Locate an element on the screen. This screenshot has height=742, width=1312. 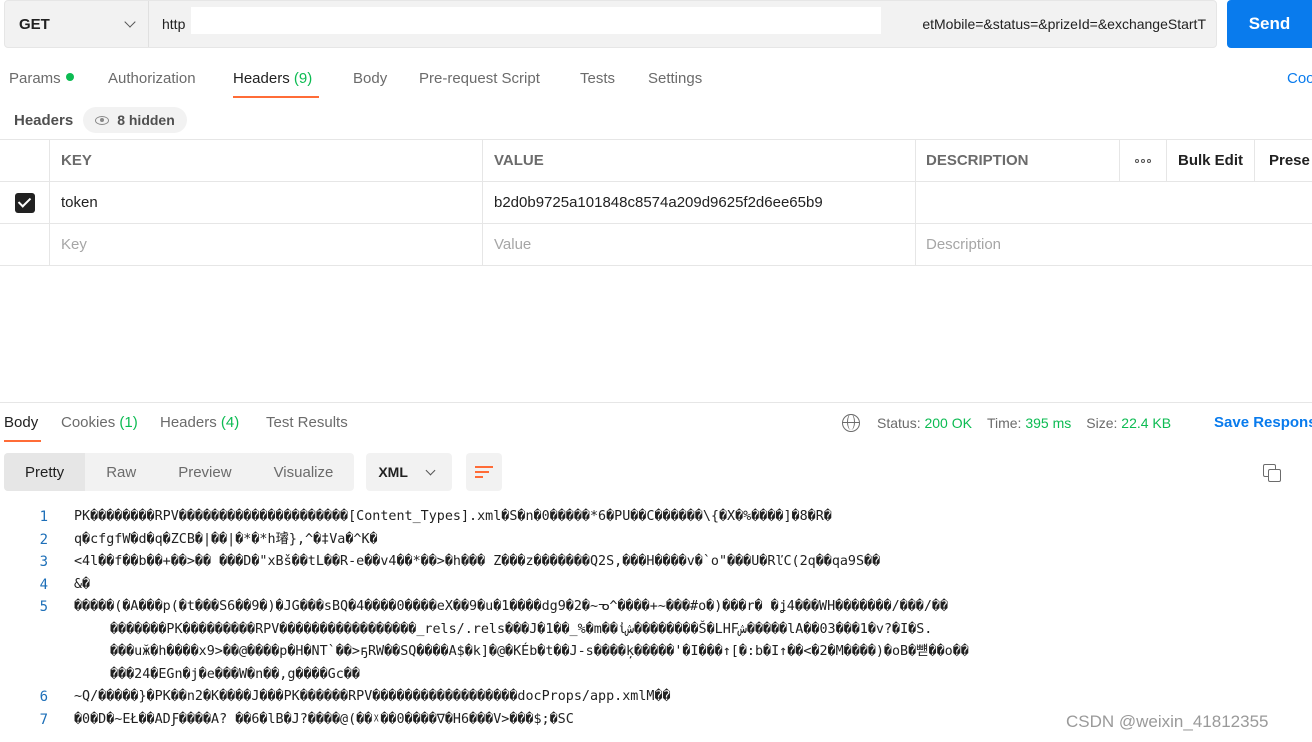
tab-settings: Settings is located at coordinates (675, 78).